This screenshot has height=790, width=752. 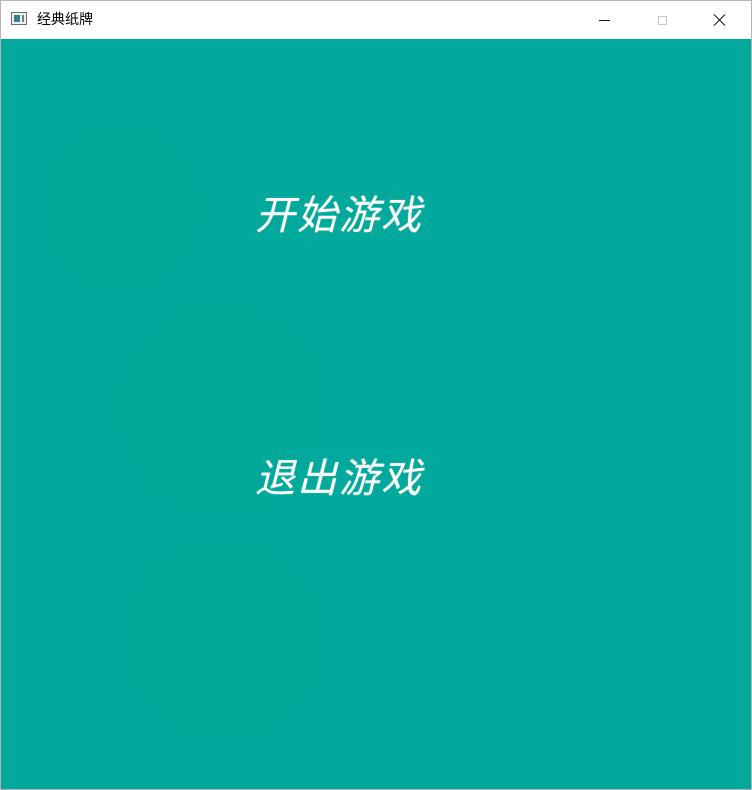 What do you see at coordinates (355, 479) in the screenshot?
I see `exit-game-button: 退出游戏` at bounding box center [355, 479].